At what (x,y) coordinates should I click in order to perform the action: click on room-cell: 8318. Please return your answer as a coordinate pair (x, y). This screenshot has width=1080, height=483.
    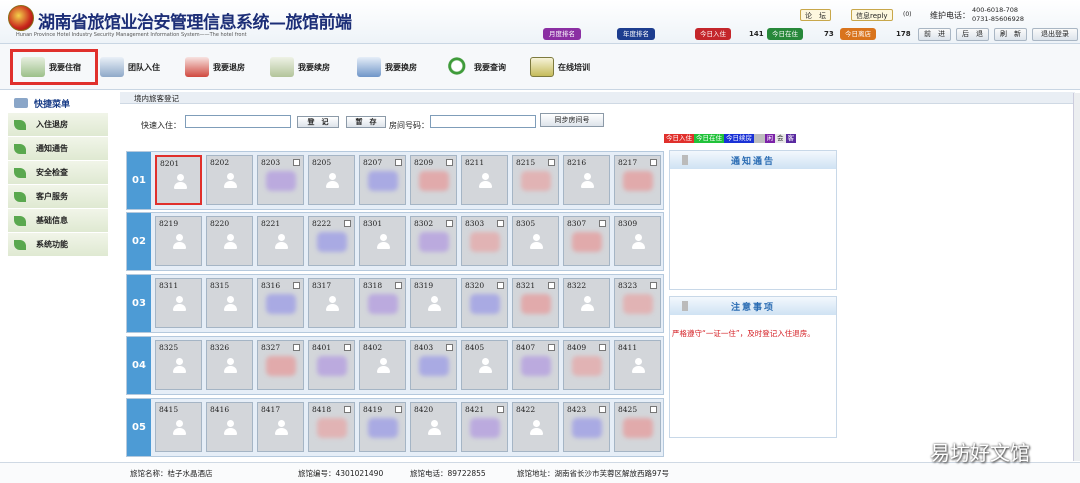
    Looking at the image, I should click on (382, 303).